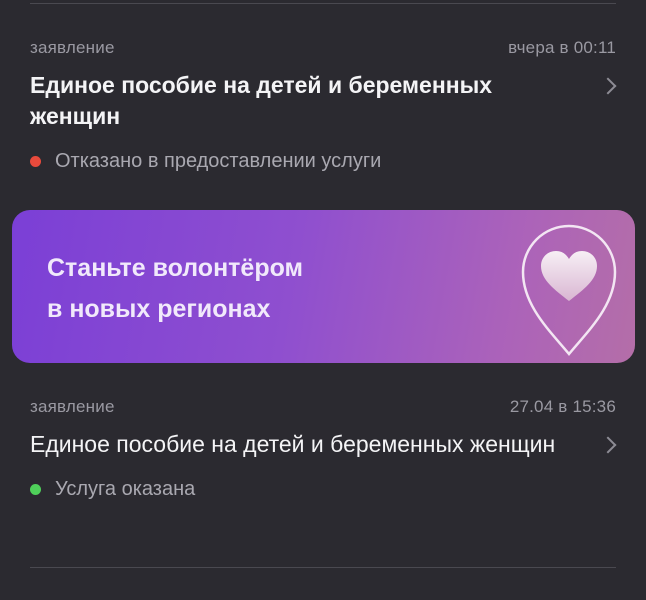  I want to click on top-divider, so click(323, 3).